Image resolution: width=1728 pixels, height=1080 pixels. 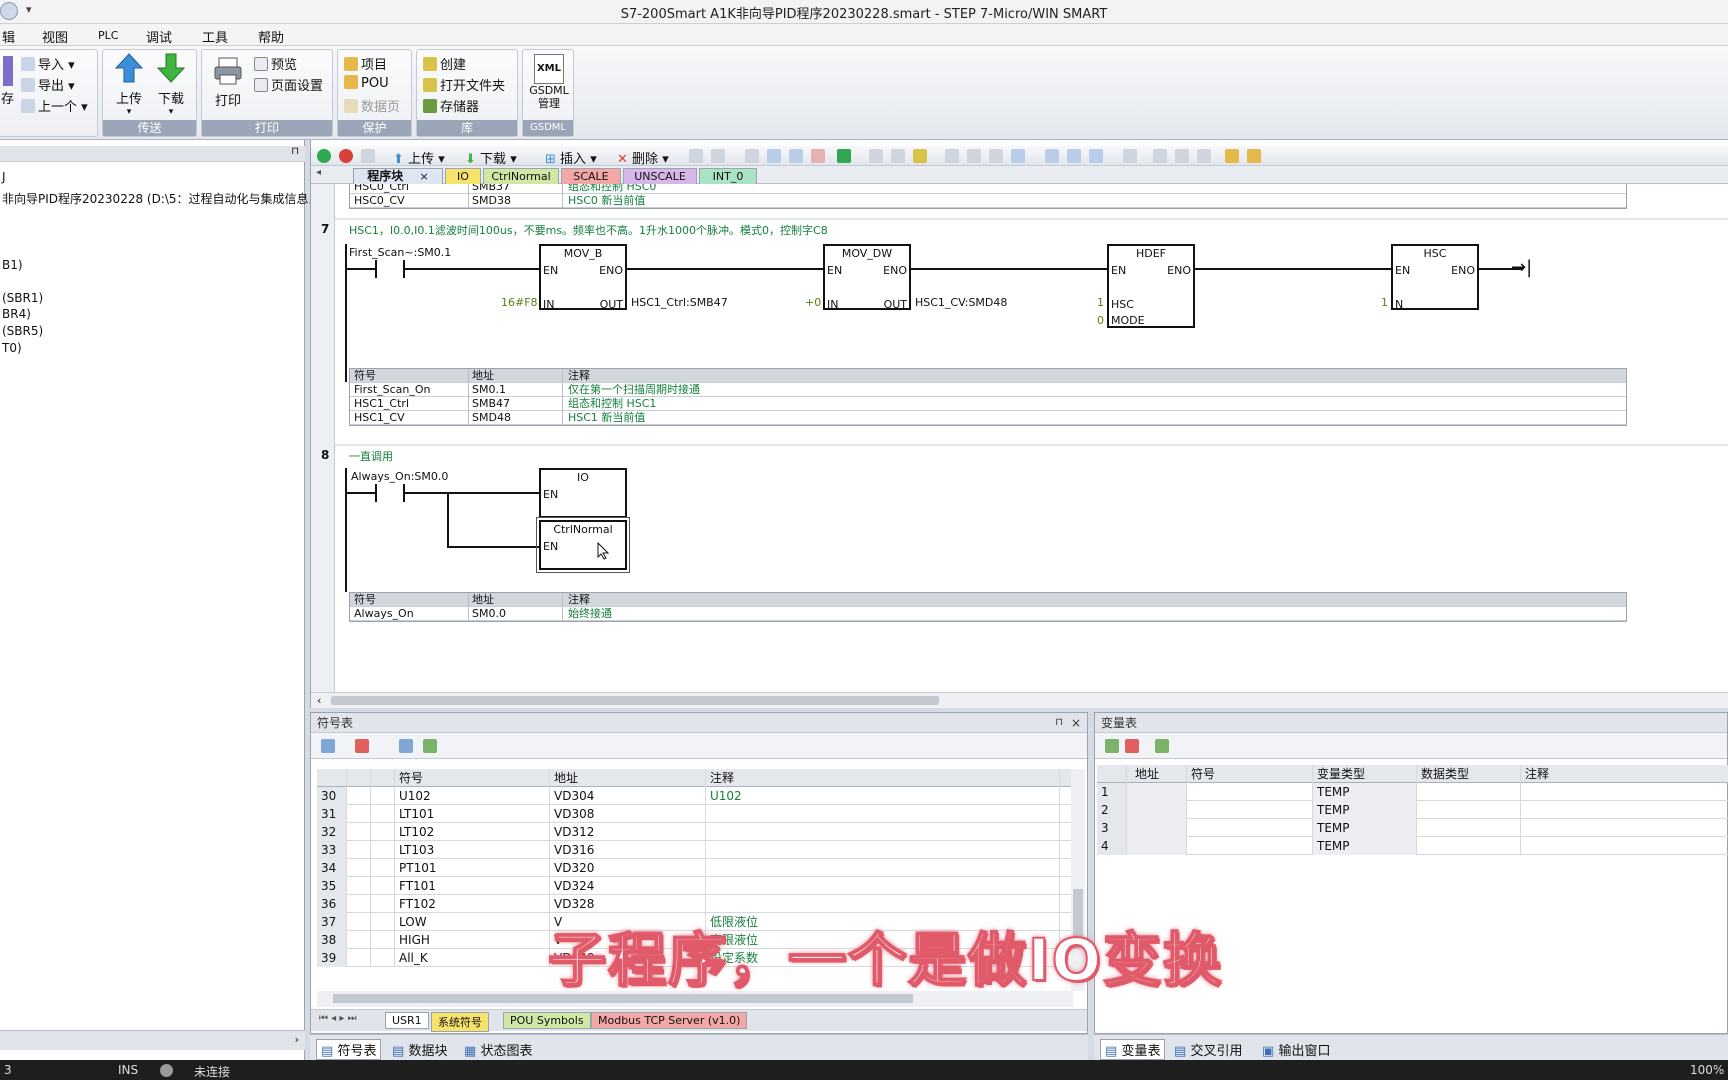 I want to click on library-memory-button: 存储器, so click(x=451, y=105).